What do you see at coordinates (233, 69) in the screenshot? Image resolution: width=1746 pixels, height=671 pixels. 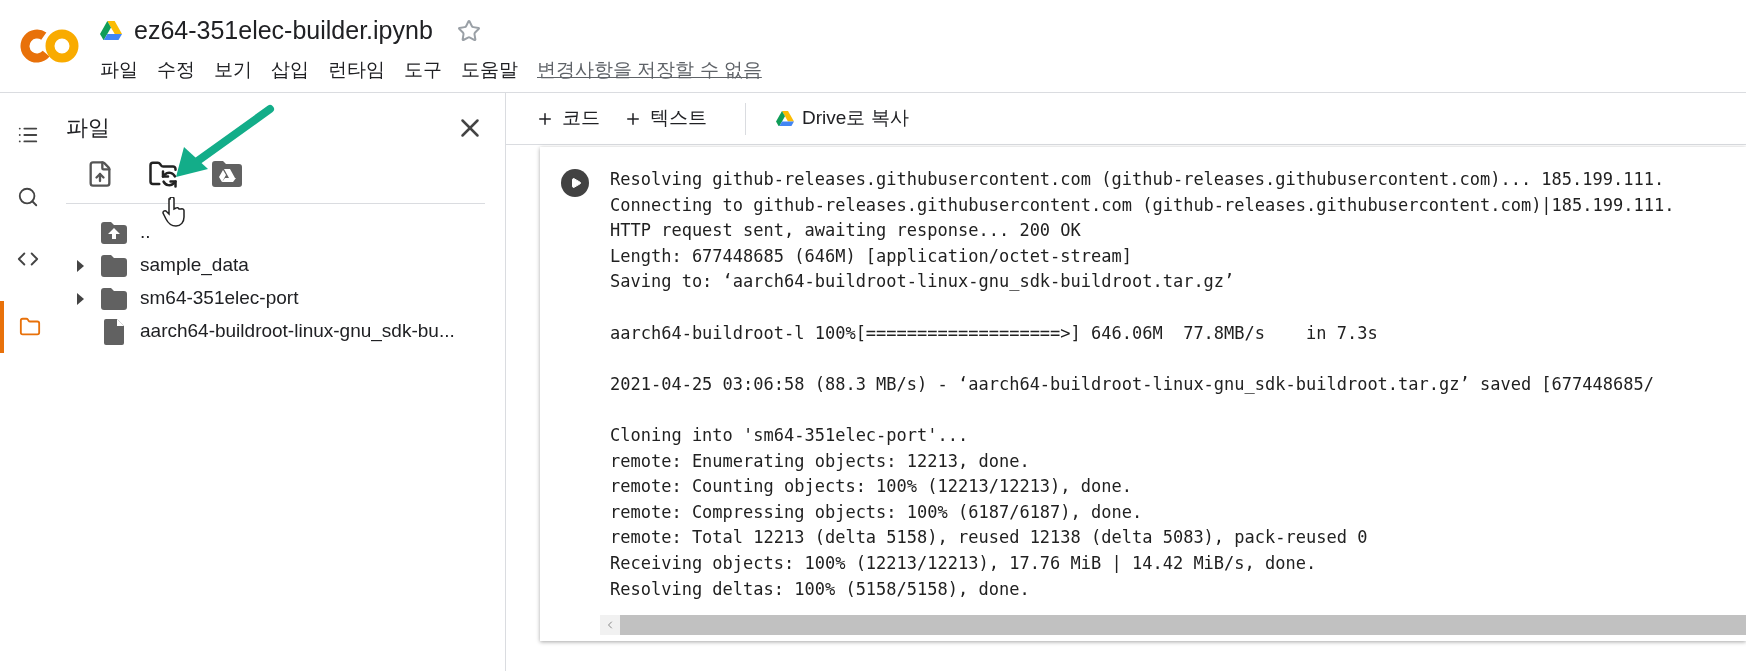 I see `menu-item: 보기` at bounding box center [233, 69].